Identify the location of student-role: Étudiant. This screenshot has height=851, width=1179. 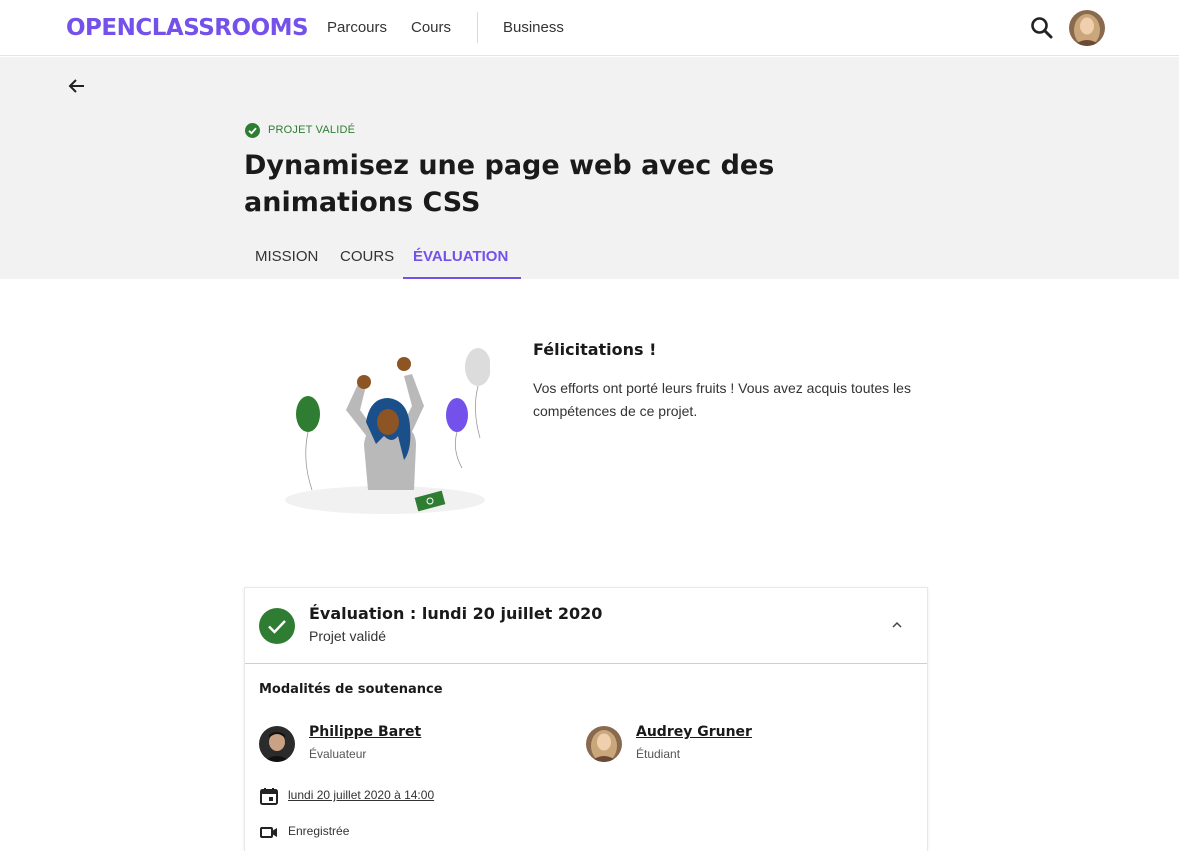
(658, 754).